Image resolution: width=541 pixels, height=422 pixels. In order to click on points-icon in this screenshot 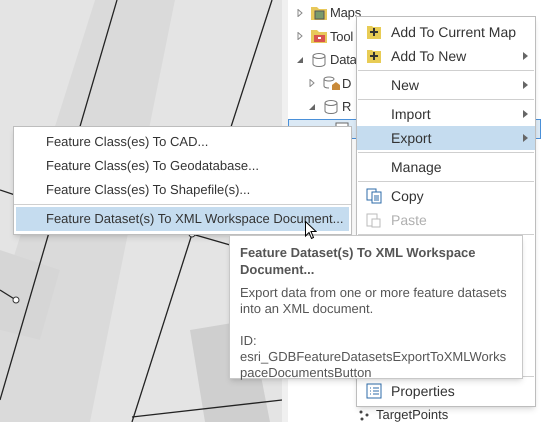, I will do `click(364, 415)`.